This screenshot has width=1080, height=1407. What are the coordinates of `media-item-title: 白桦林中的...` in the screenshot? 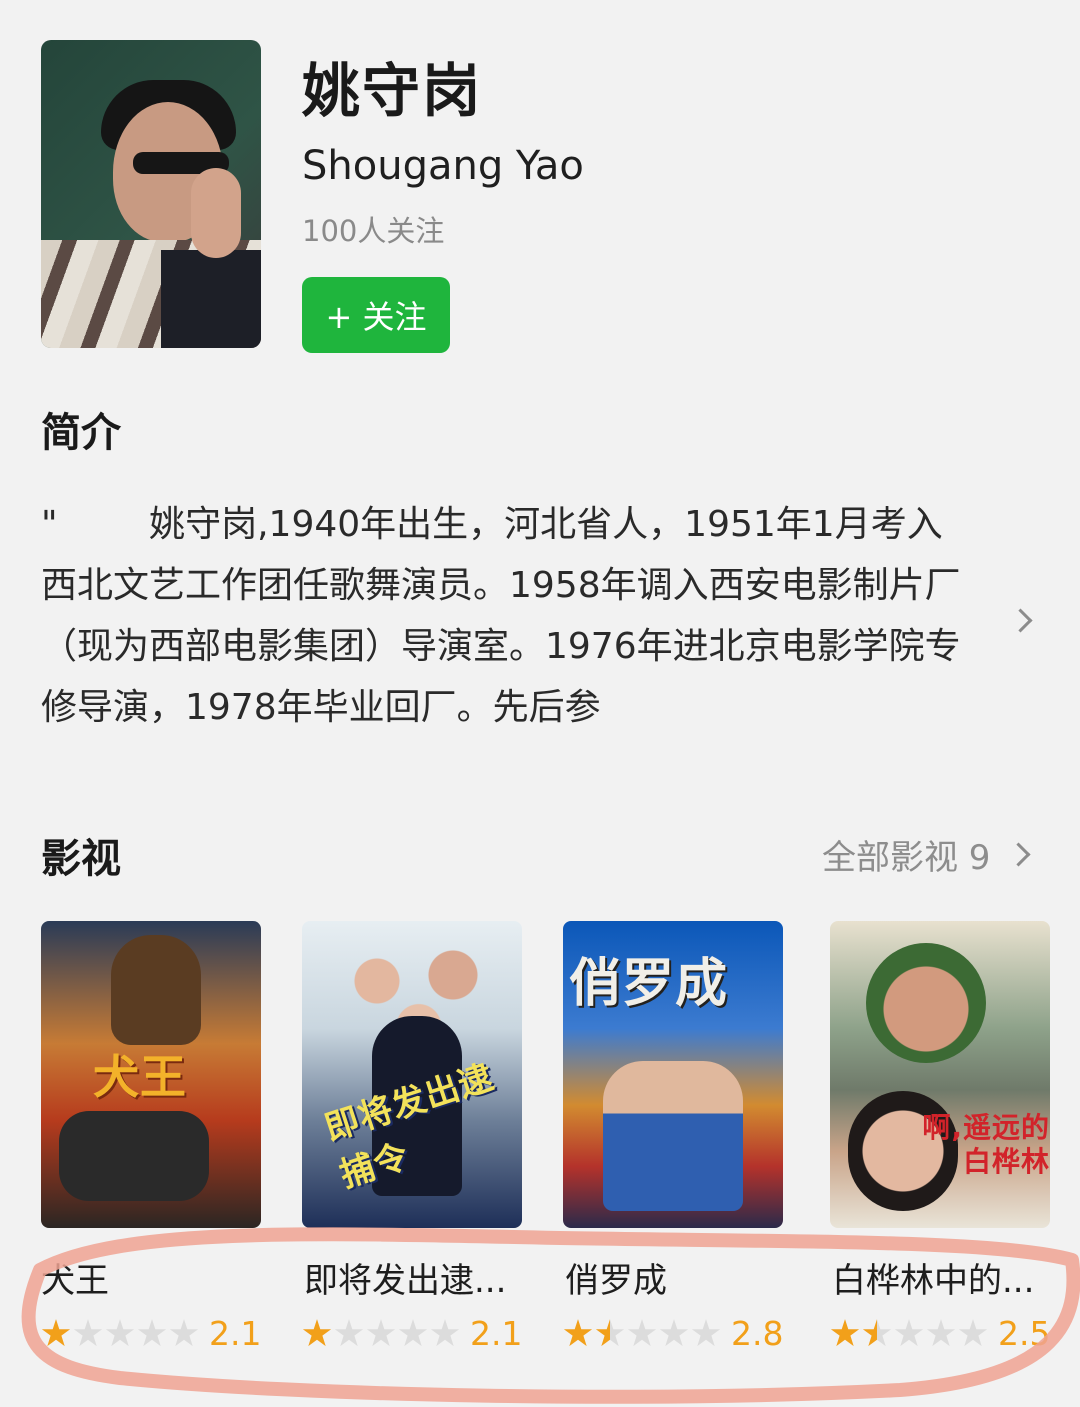 It's located at (933, 1277).